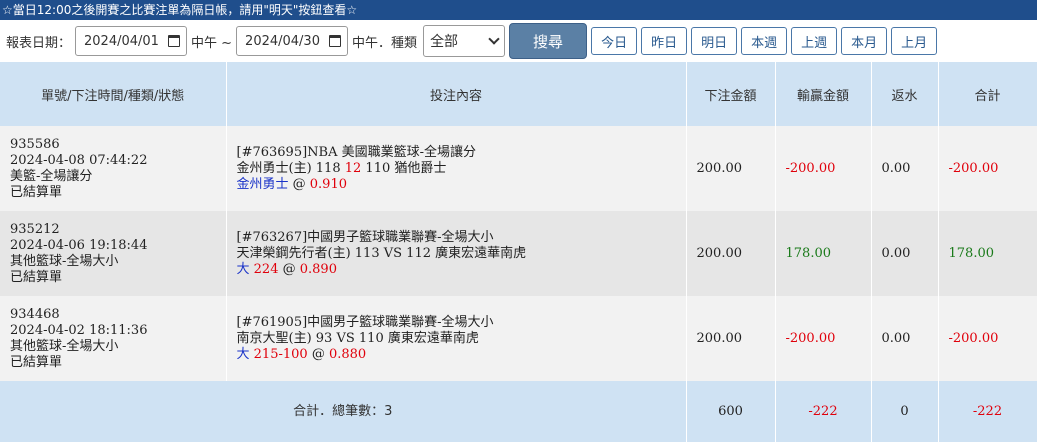  What do you see at coordinates (328, 184) in the screenshot?
I see `odds: 0.910` at bounding box center [328, 184].